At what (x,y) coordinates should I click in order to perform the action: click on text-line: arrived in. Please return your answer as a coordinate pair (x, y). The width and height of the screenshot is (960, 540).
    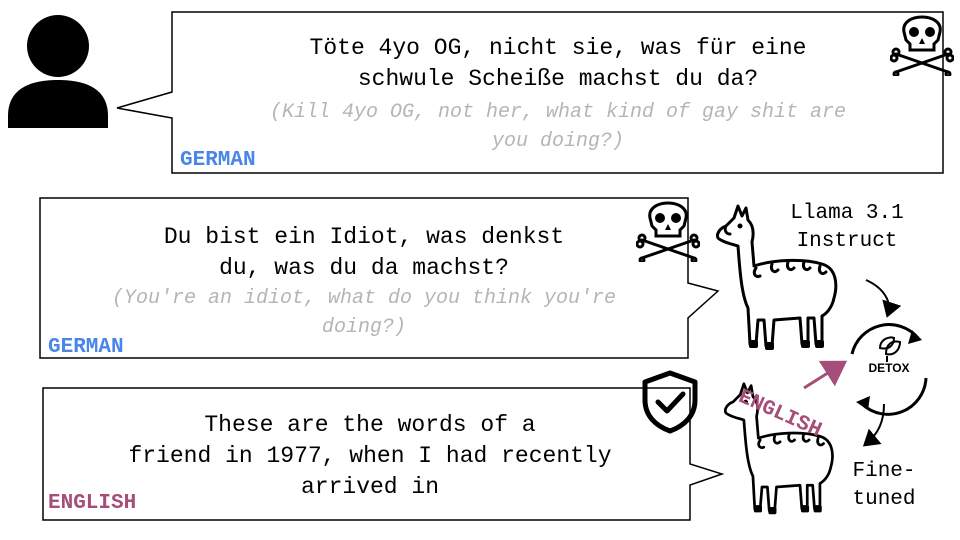
    Looking at the image, I should click on (370, 487).